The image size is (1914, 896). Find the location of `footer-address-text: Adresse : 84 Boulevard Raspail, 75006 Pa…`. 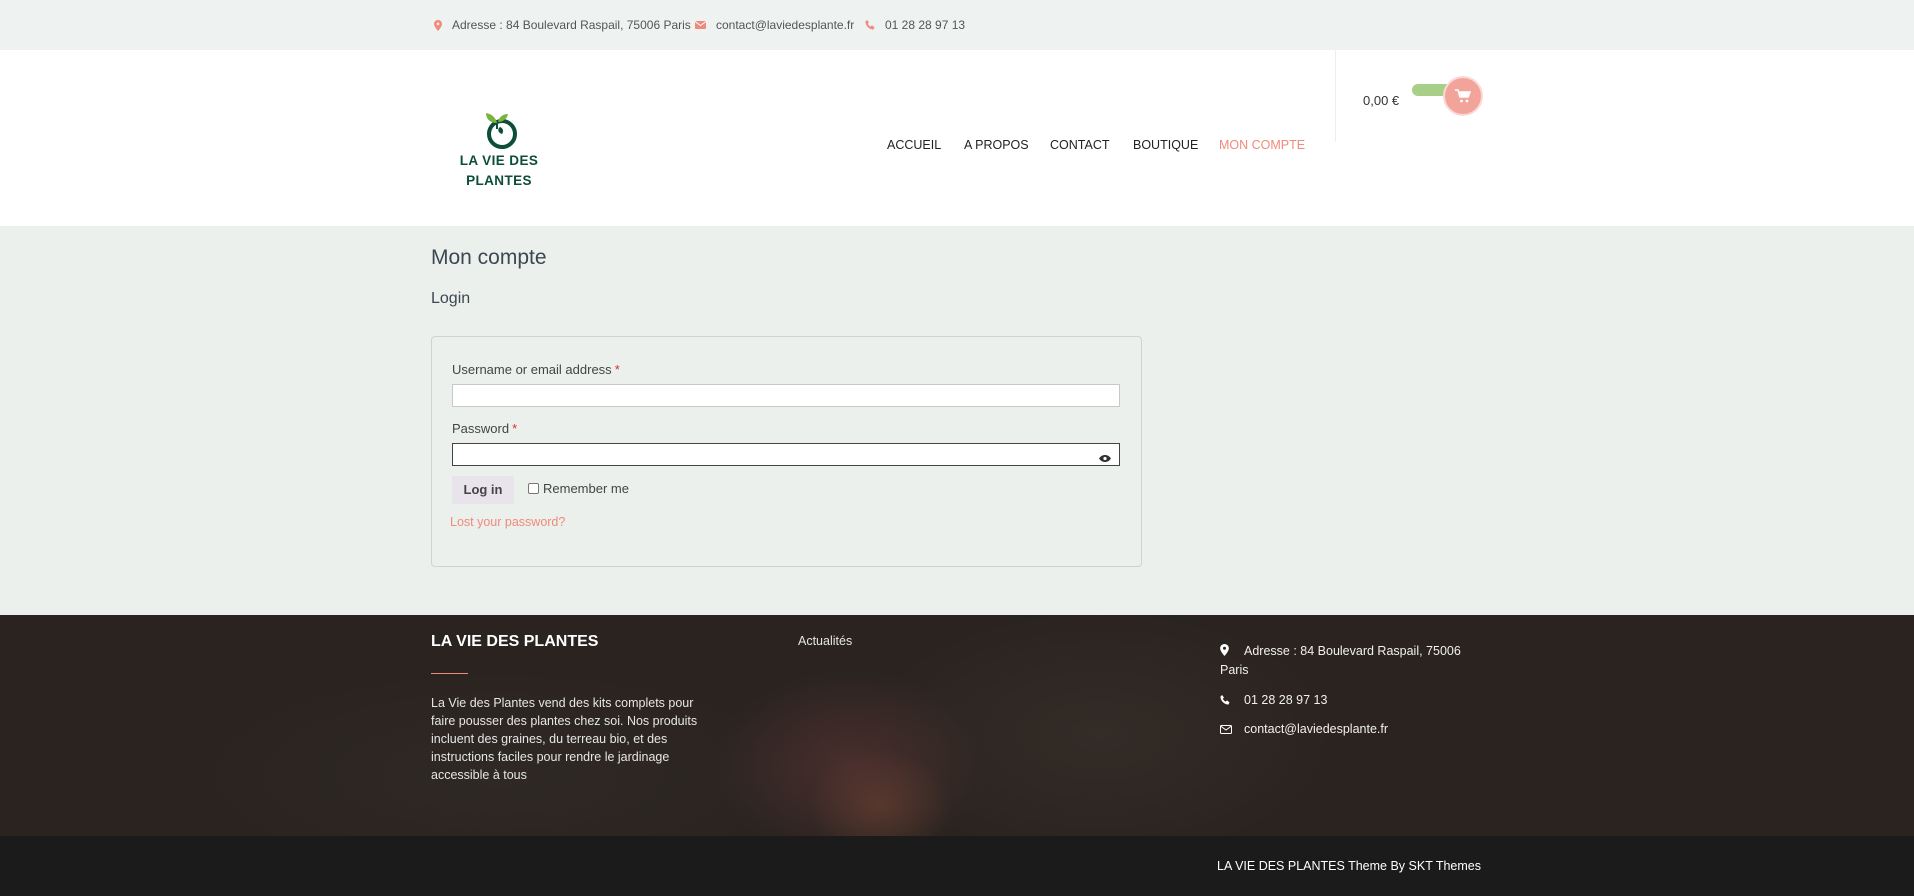

footer-address-text: Adresse : 84 Boulevard Raspail, 75006 Pa… is located at coordinates (1340, 660).